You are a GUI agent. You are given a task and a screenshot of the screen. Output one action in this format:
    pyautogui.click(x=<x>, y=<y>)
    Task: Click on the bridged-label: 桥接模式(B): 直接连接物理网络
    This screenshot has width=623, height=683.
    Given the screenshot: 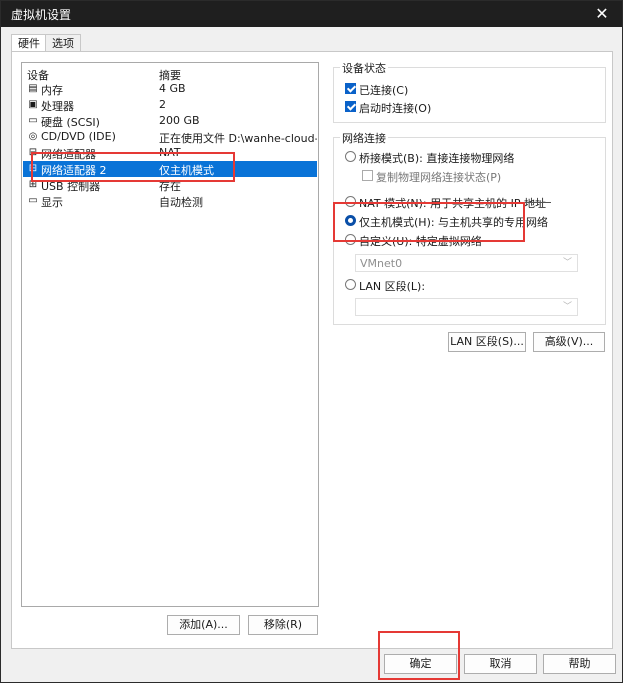 What is the action you would take?
    pyautogui.click(x=437, y=158)
    